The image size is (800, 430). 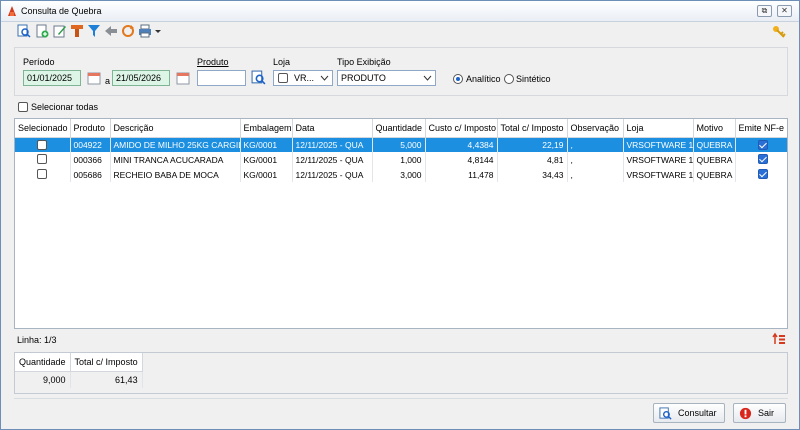 What do you see at coordinates (90, 144) in the screenshot?
I see `cell-produto: 004922` at bounding box center [90, 144].